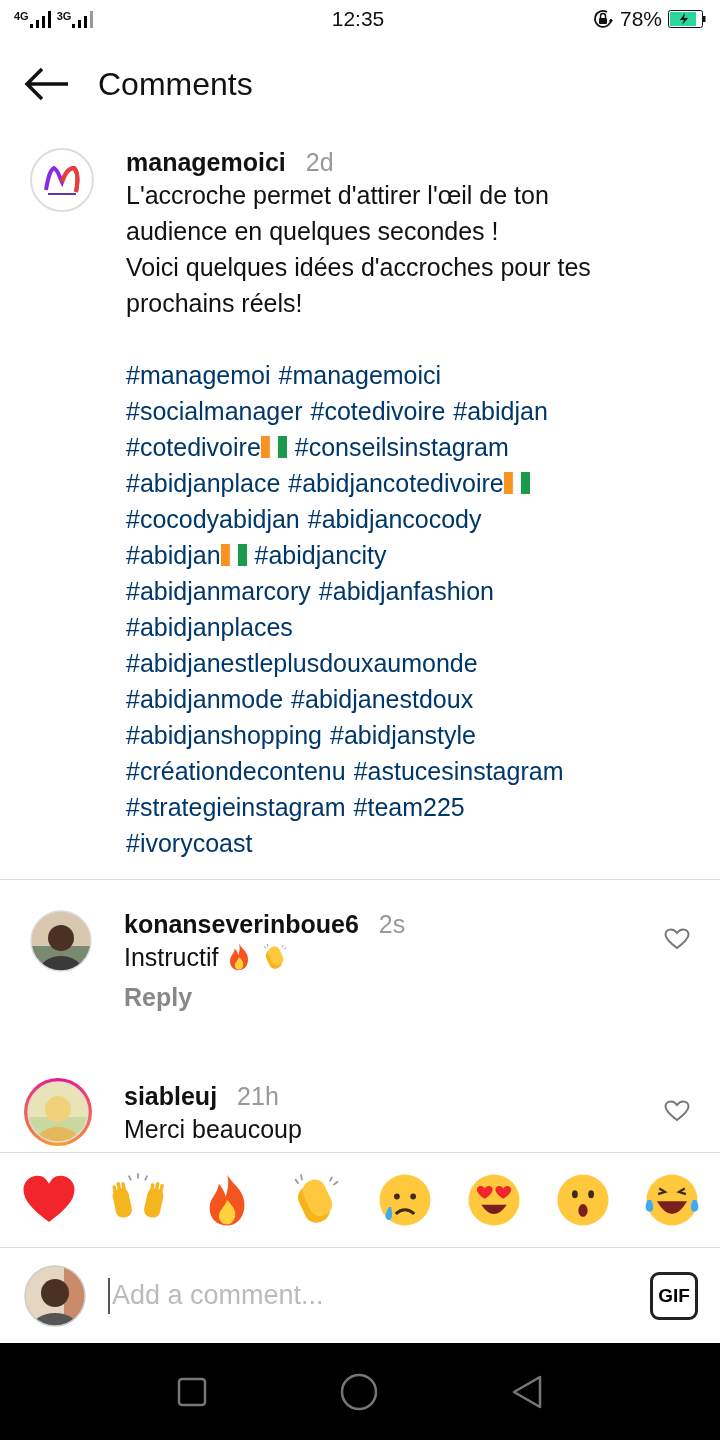 The height and width of the screenshot is (1440, 720). I want to click on text-cursor, so click(109, 1295).